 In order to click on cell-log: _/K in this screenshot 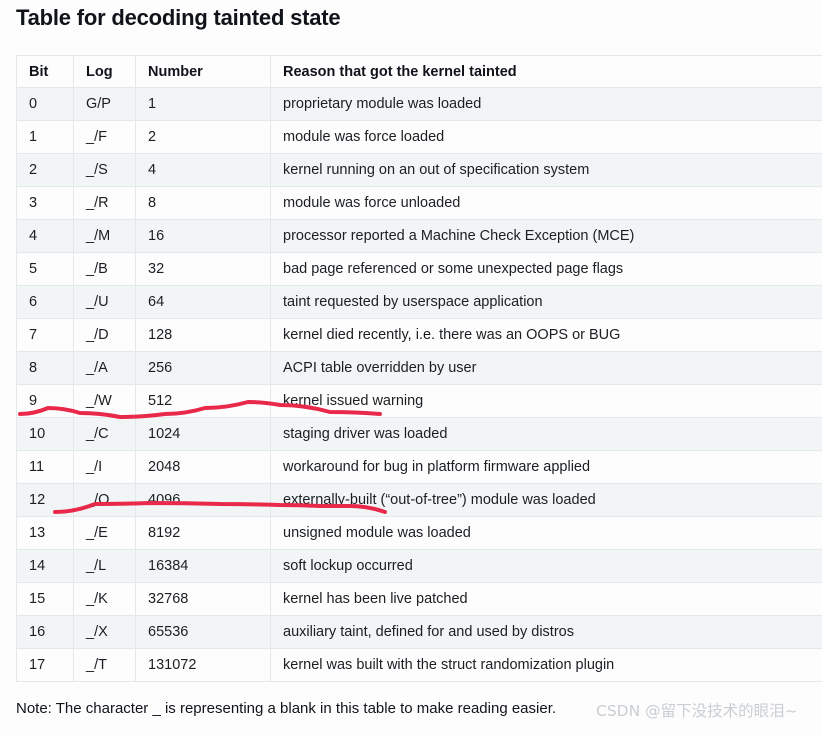, I will do `click(104, 599)`.